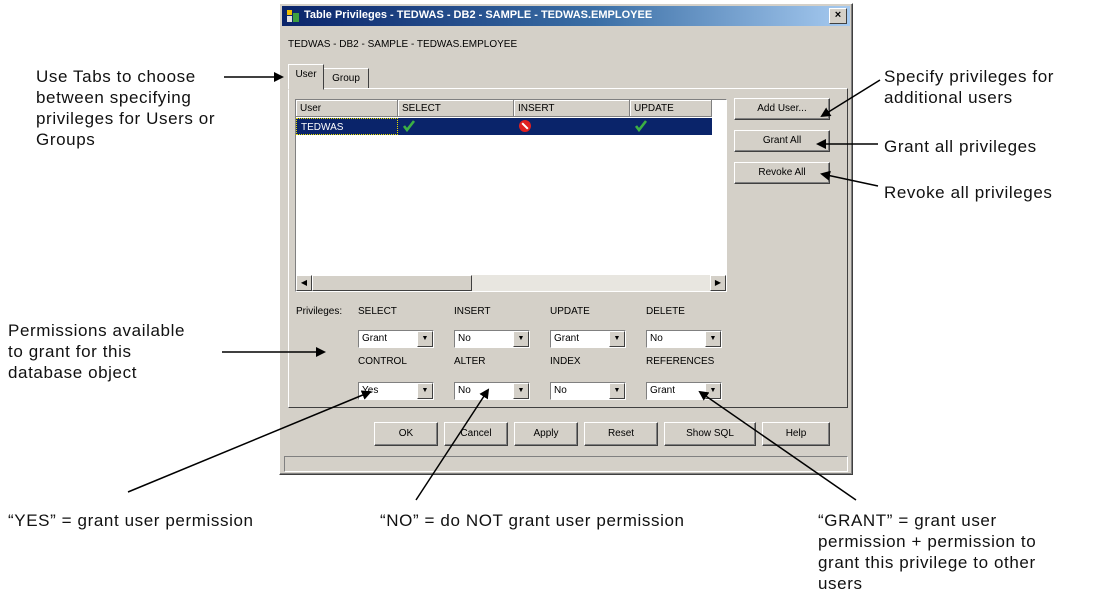  I want to click on control-dropdown: Yes ▼, so click(396, 391).